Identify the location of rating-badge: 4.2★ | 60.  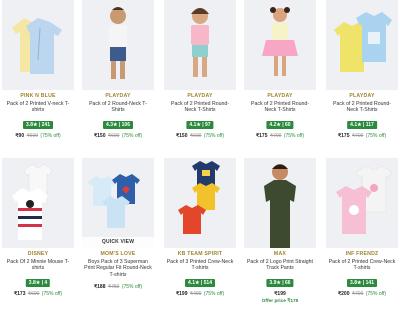
(280, 125).